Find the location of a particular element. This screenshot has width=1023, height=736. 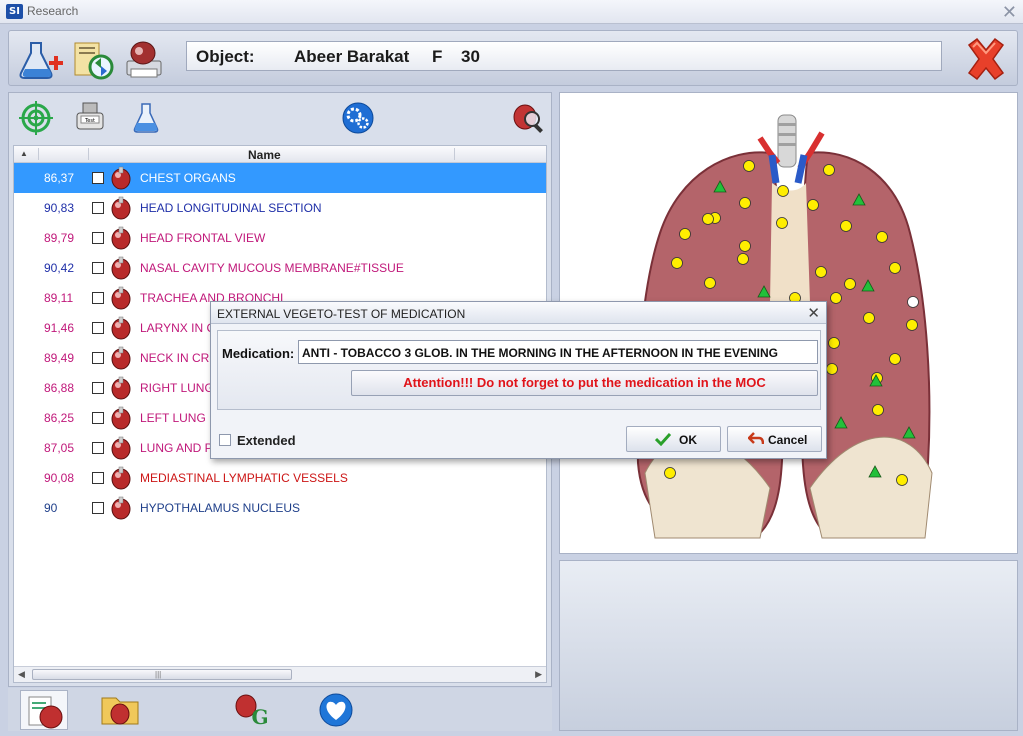

cancel-button: Cancel is located at coordinates (774, 439).